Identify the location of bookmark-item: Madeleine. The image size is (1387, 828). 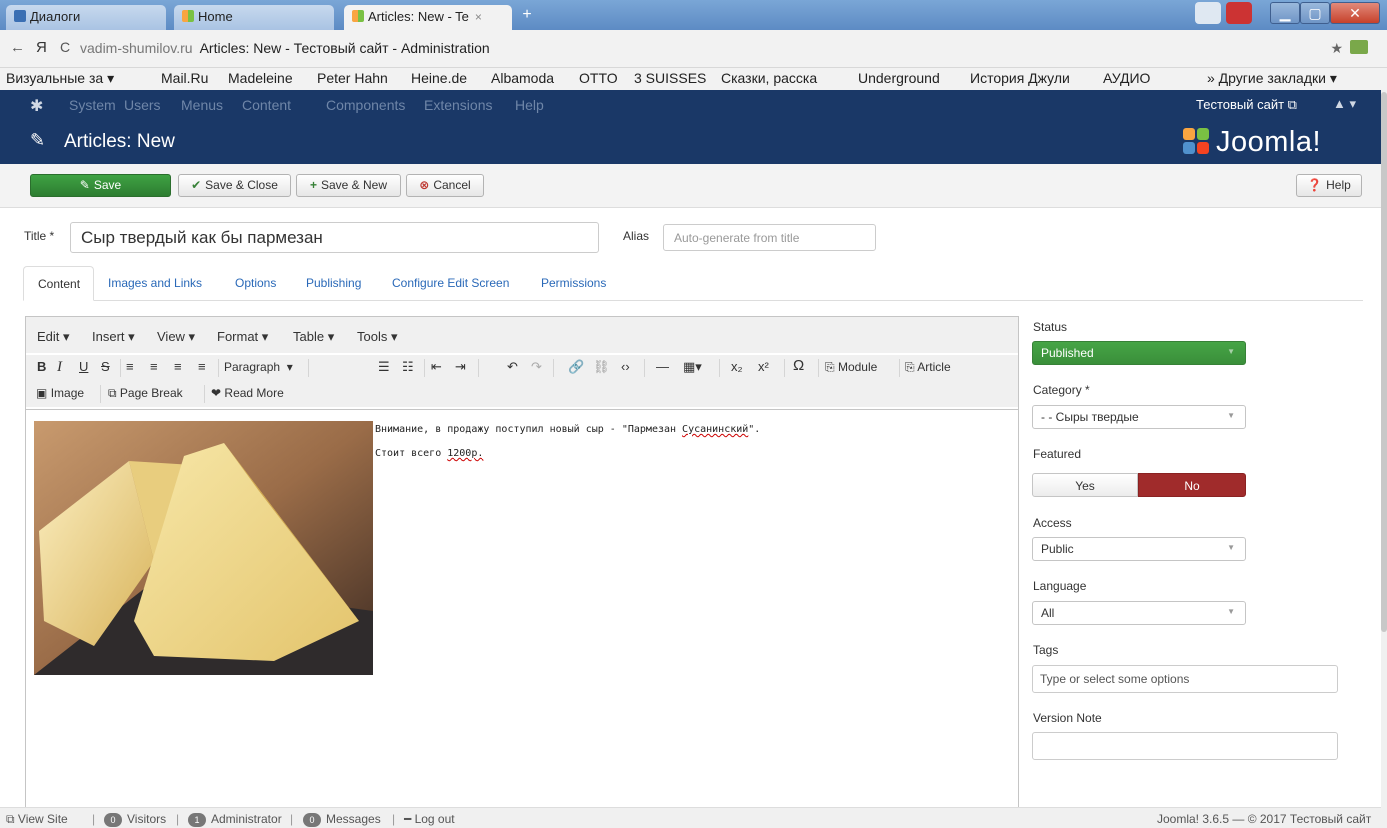
(260, 78).